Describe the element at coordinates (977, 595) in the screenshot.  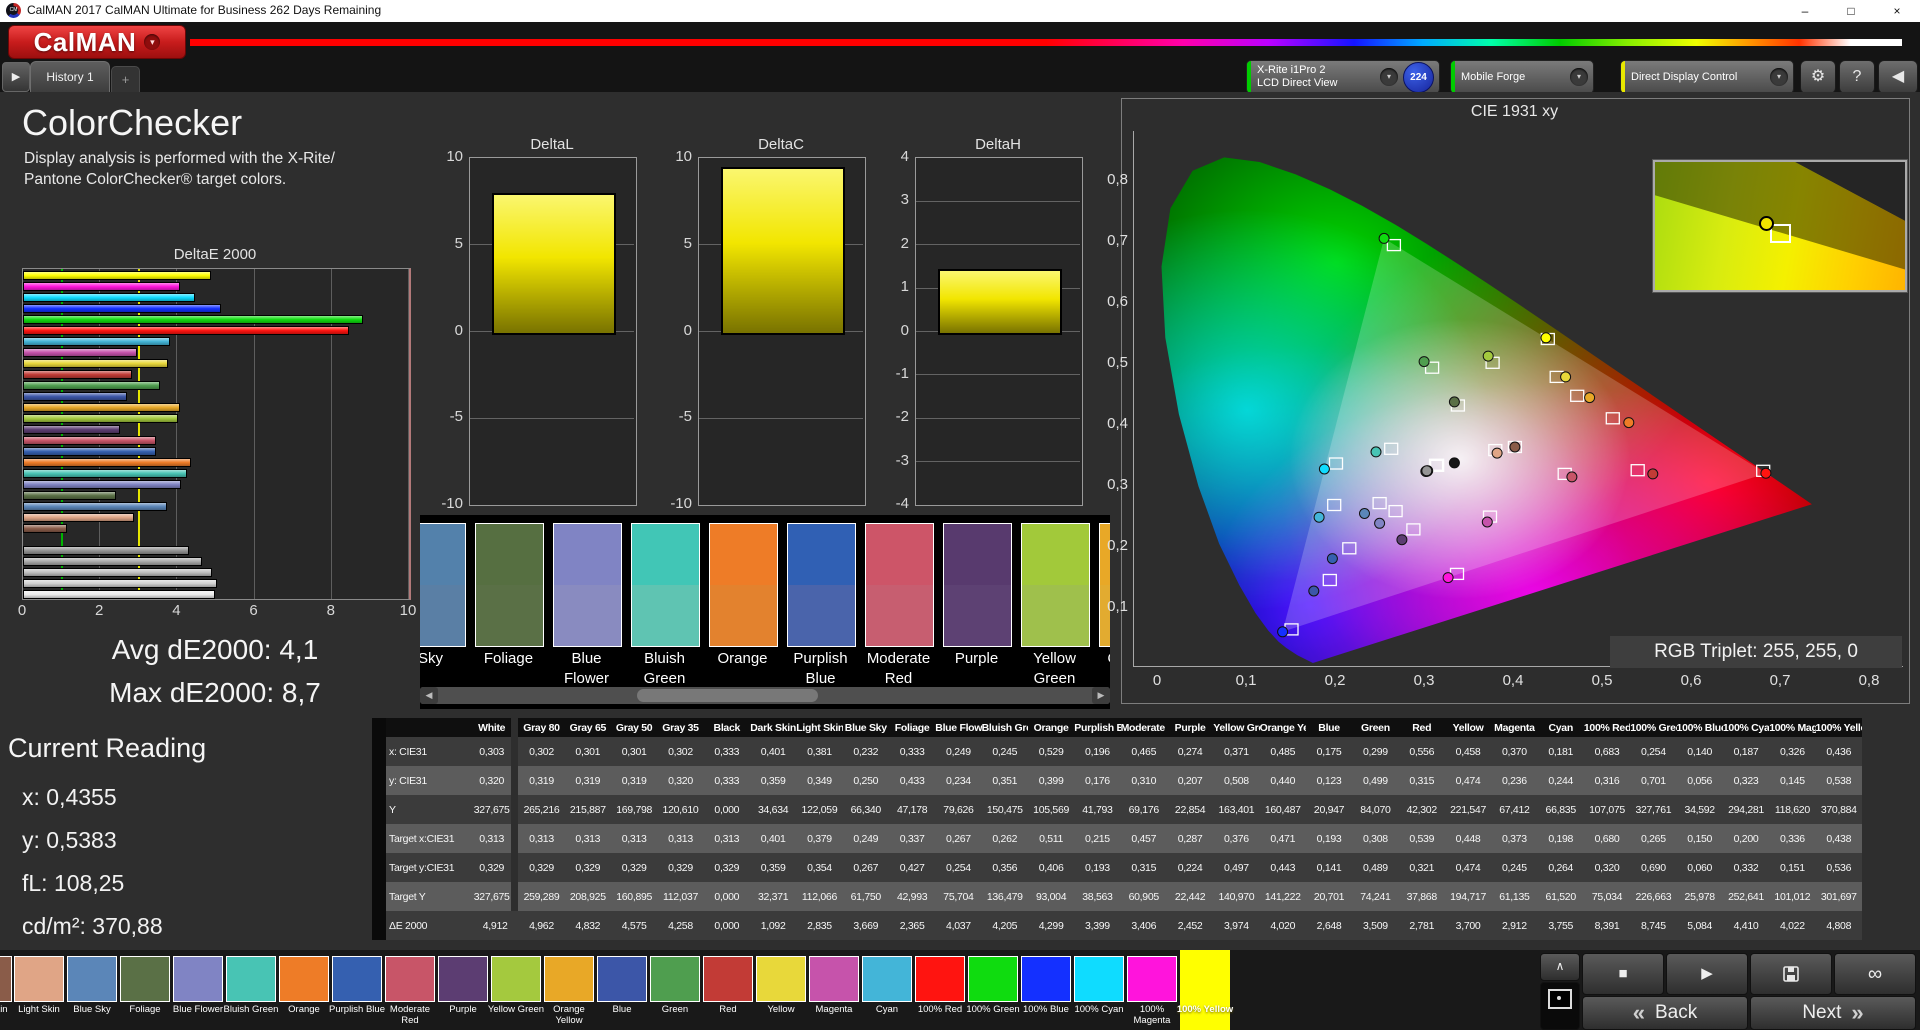
I see `patch-swatch-purple: Purple` at that location.